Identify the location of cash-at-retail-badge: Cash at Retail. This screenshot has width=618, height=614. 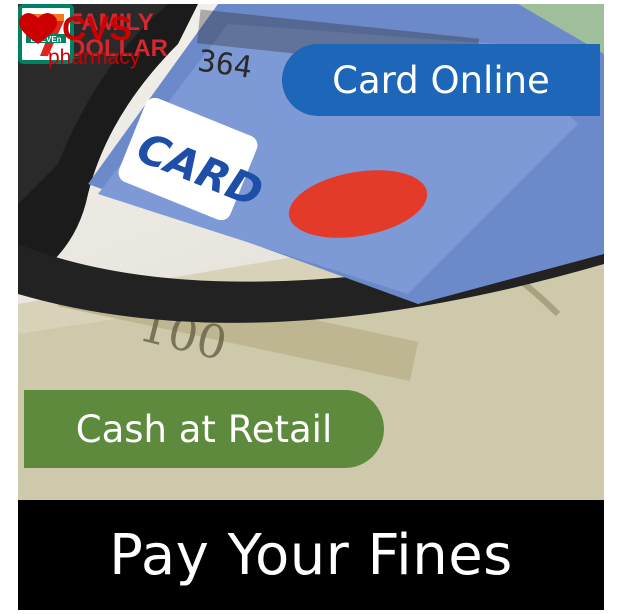
(204, 429).